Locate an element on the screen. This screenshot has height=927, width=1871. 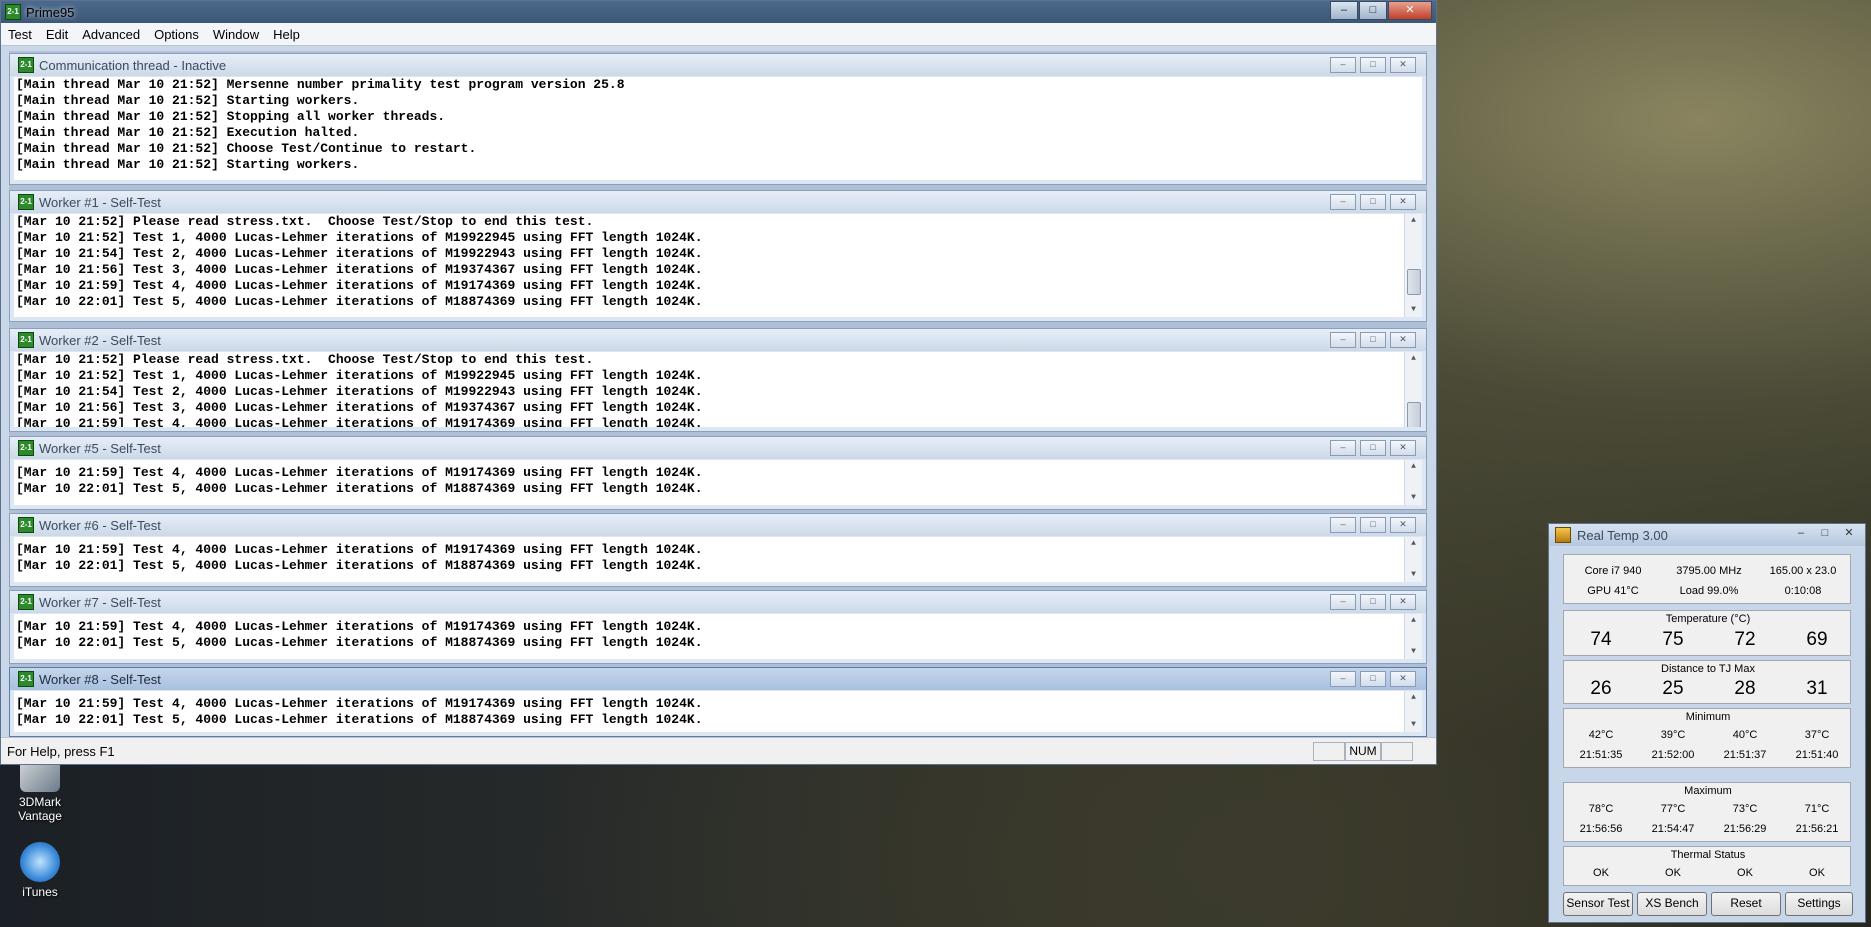
settings-button: Settings is located at coordinates (1819, 904).